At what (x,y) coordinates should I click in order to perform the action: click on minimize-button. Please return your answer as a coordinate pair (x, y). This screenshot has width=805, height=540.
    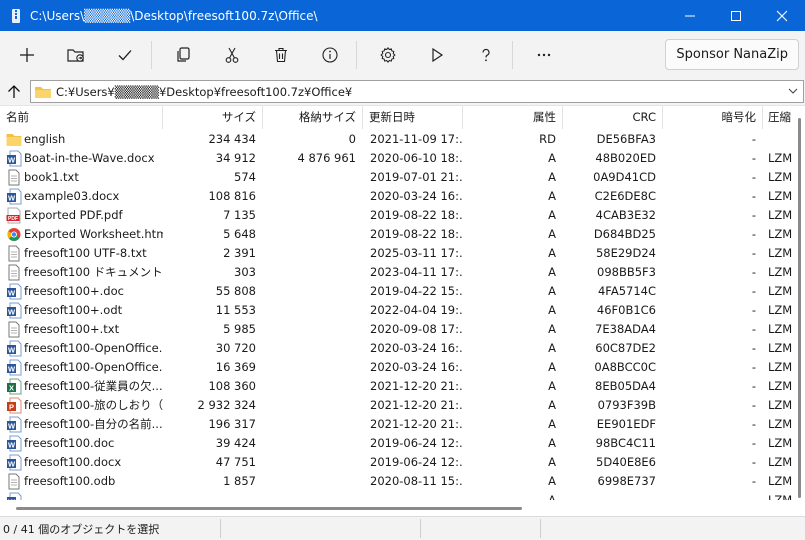
    Looking at the image, I should click on (690, 15).